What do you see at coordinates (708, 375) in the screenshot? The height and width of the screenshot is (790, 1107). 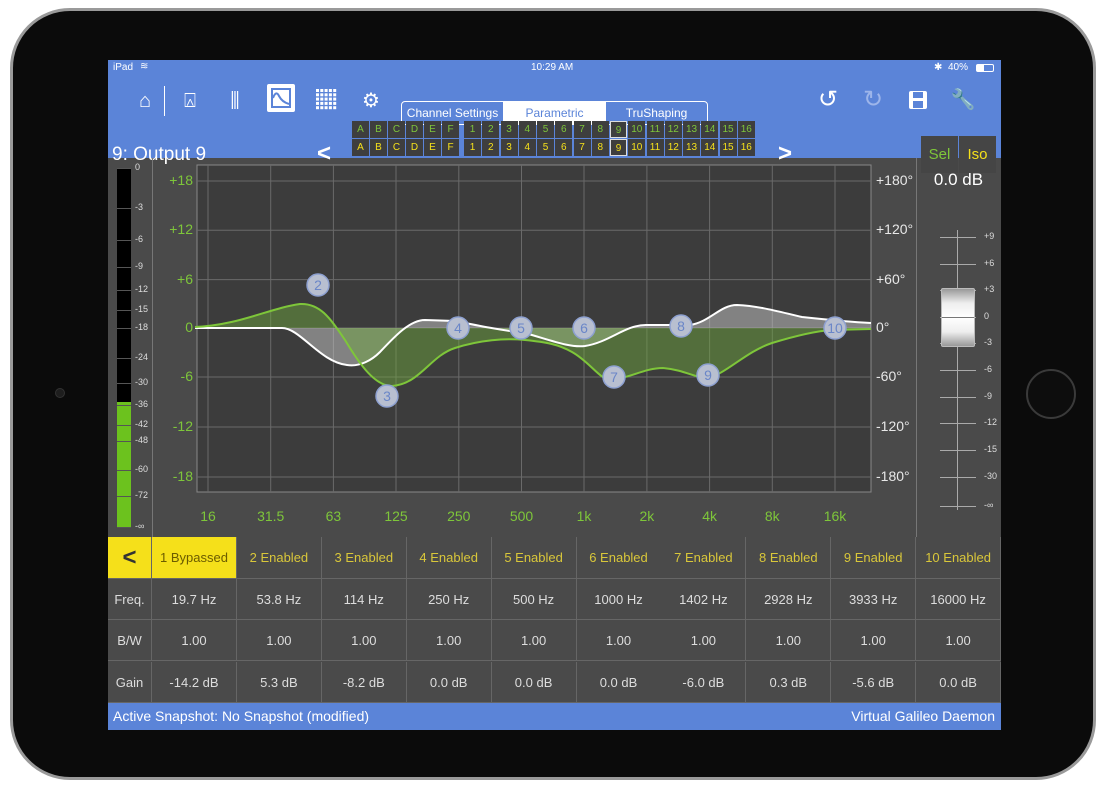 I see `band-node-9: 9` at bounding box center [708, 375].